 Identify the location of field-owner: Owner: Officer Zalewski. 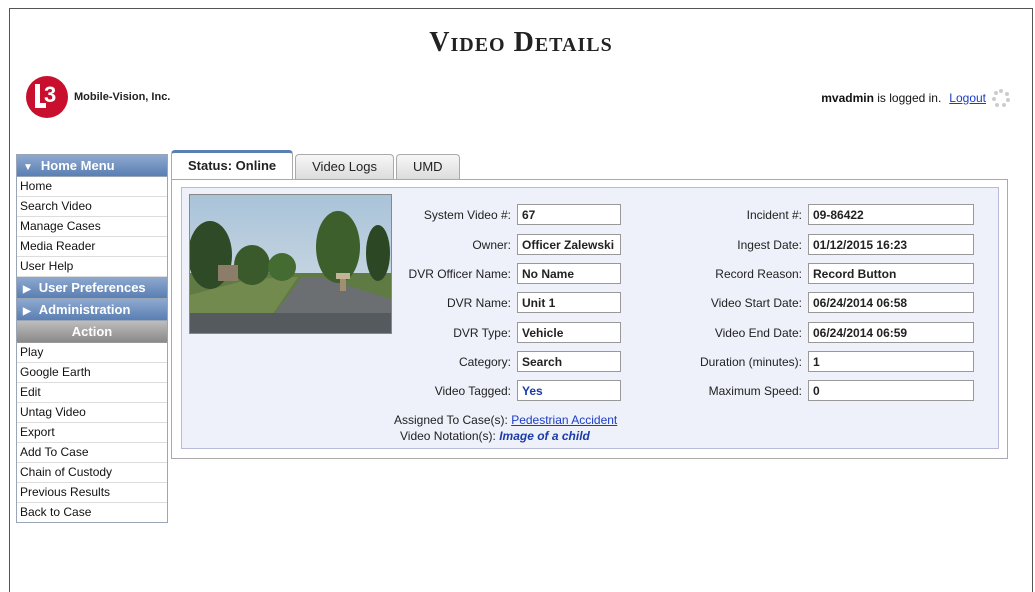
(507, 244).